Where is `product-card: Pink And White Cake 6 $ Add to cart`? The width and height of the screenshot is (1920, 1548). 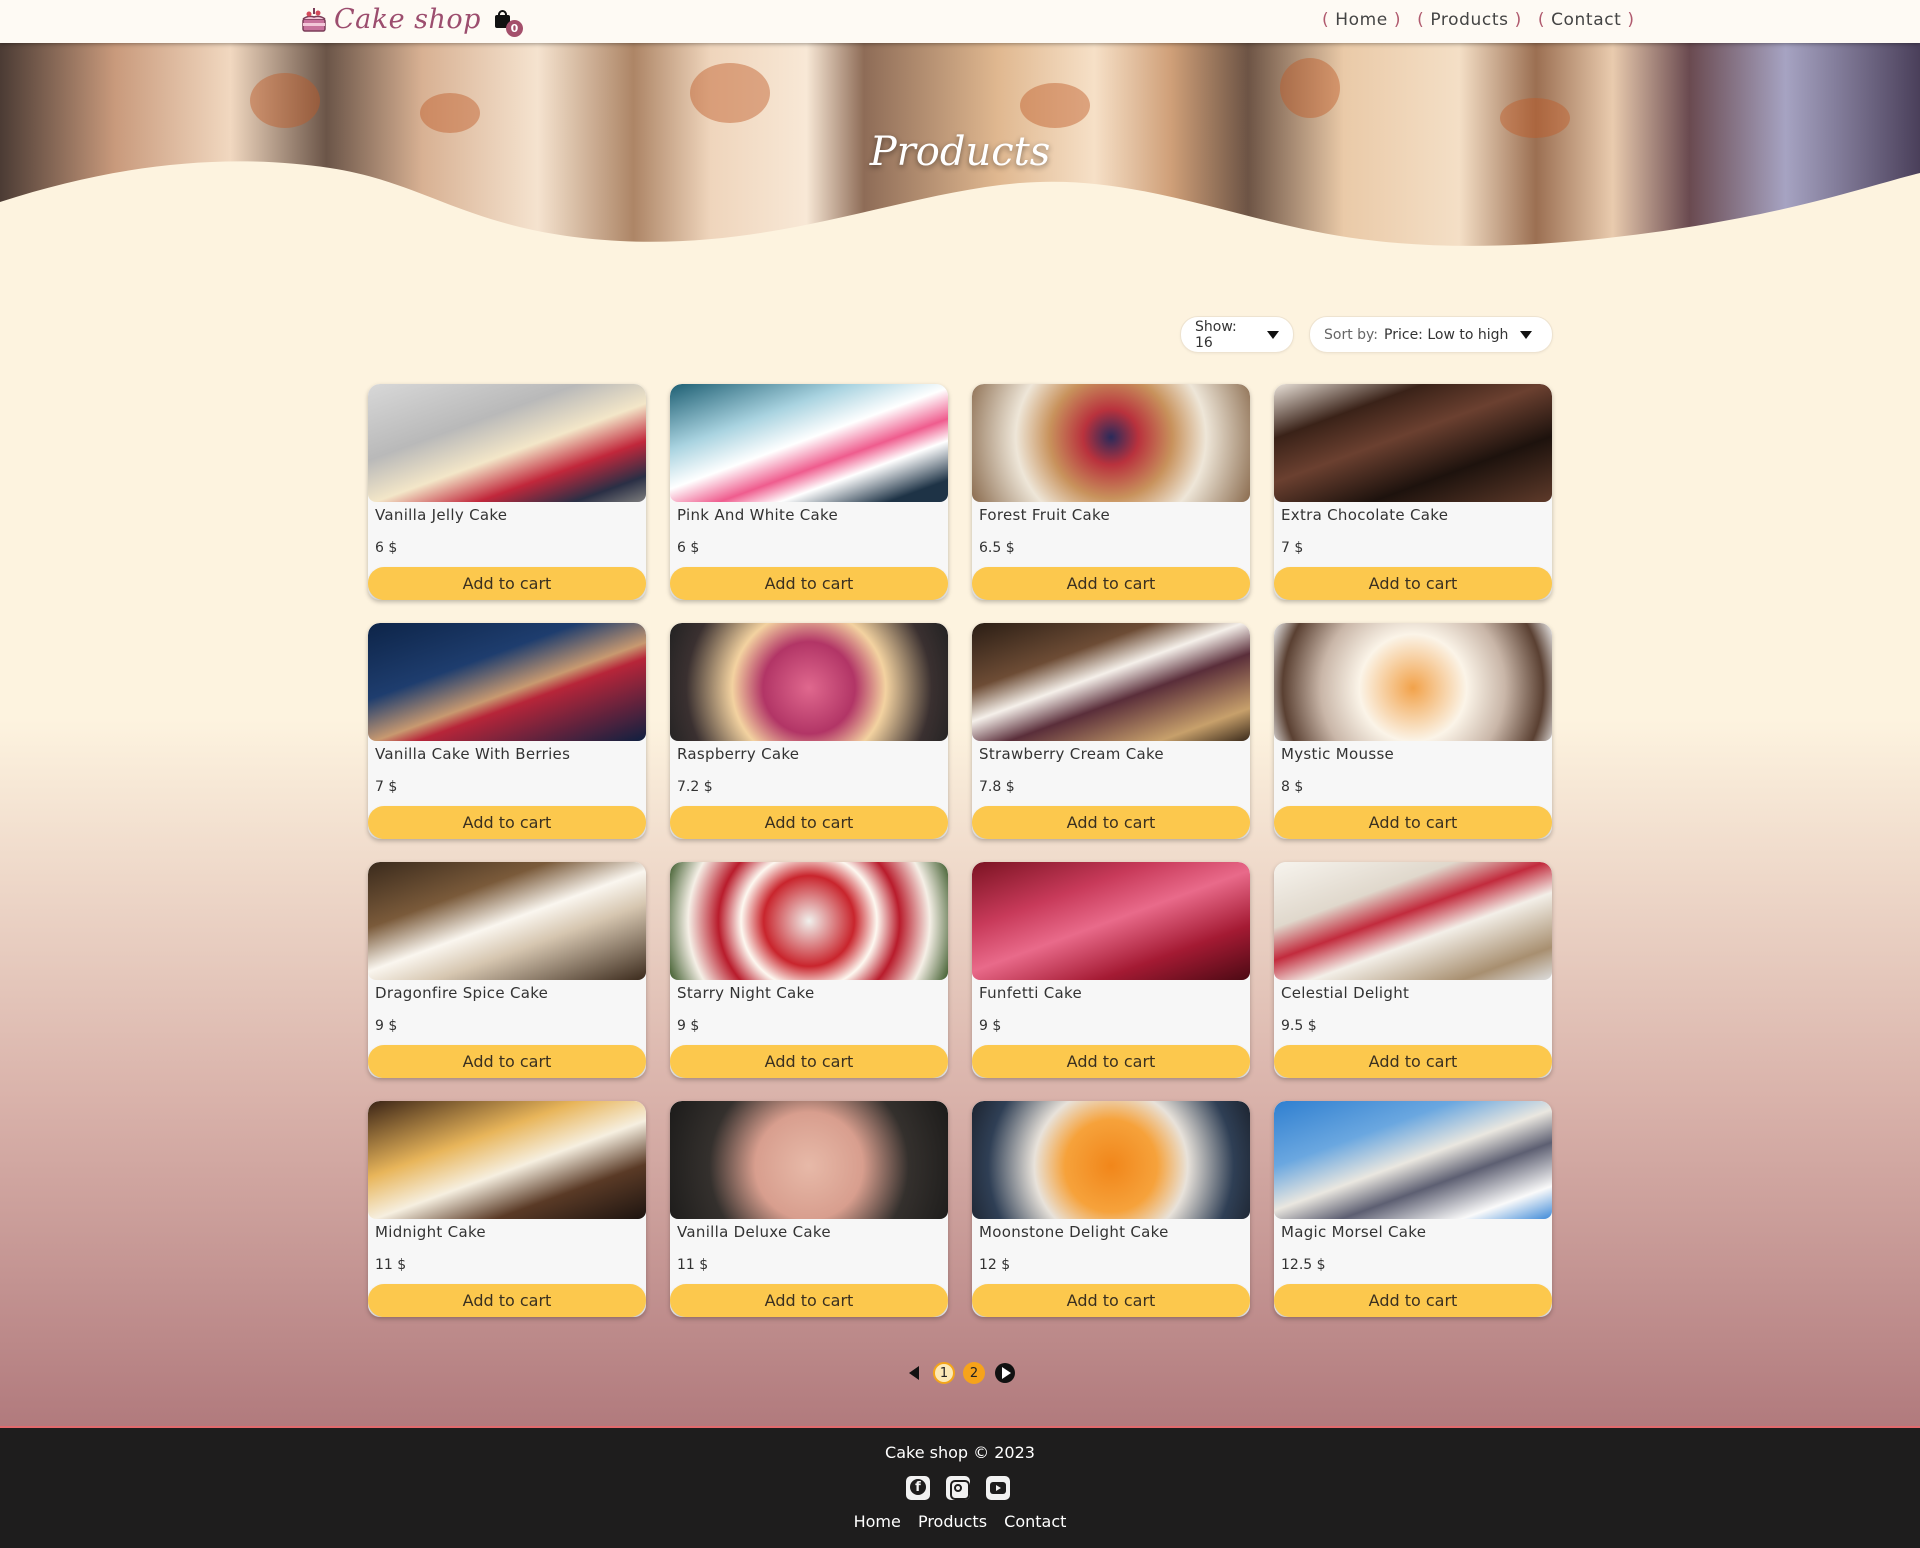 product-card: Pink And White Cake 6 $ Add to cart is located at coordinates (809, 492).